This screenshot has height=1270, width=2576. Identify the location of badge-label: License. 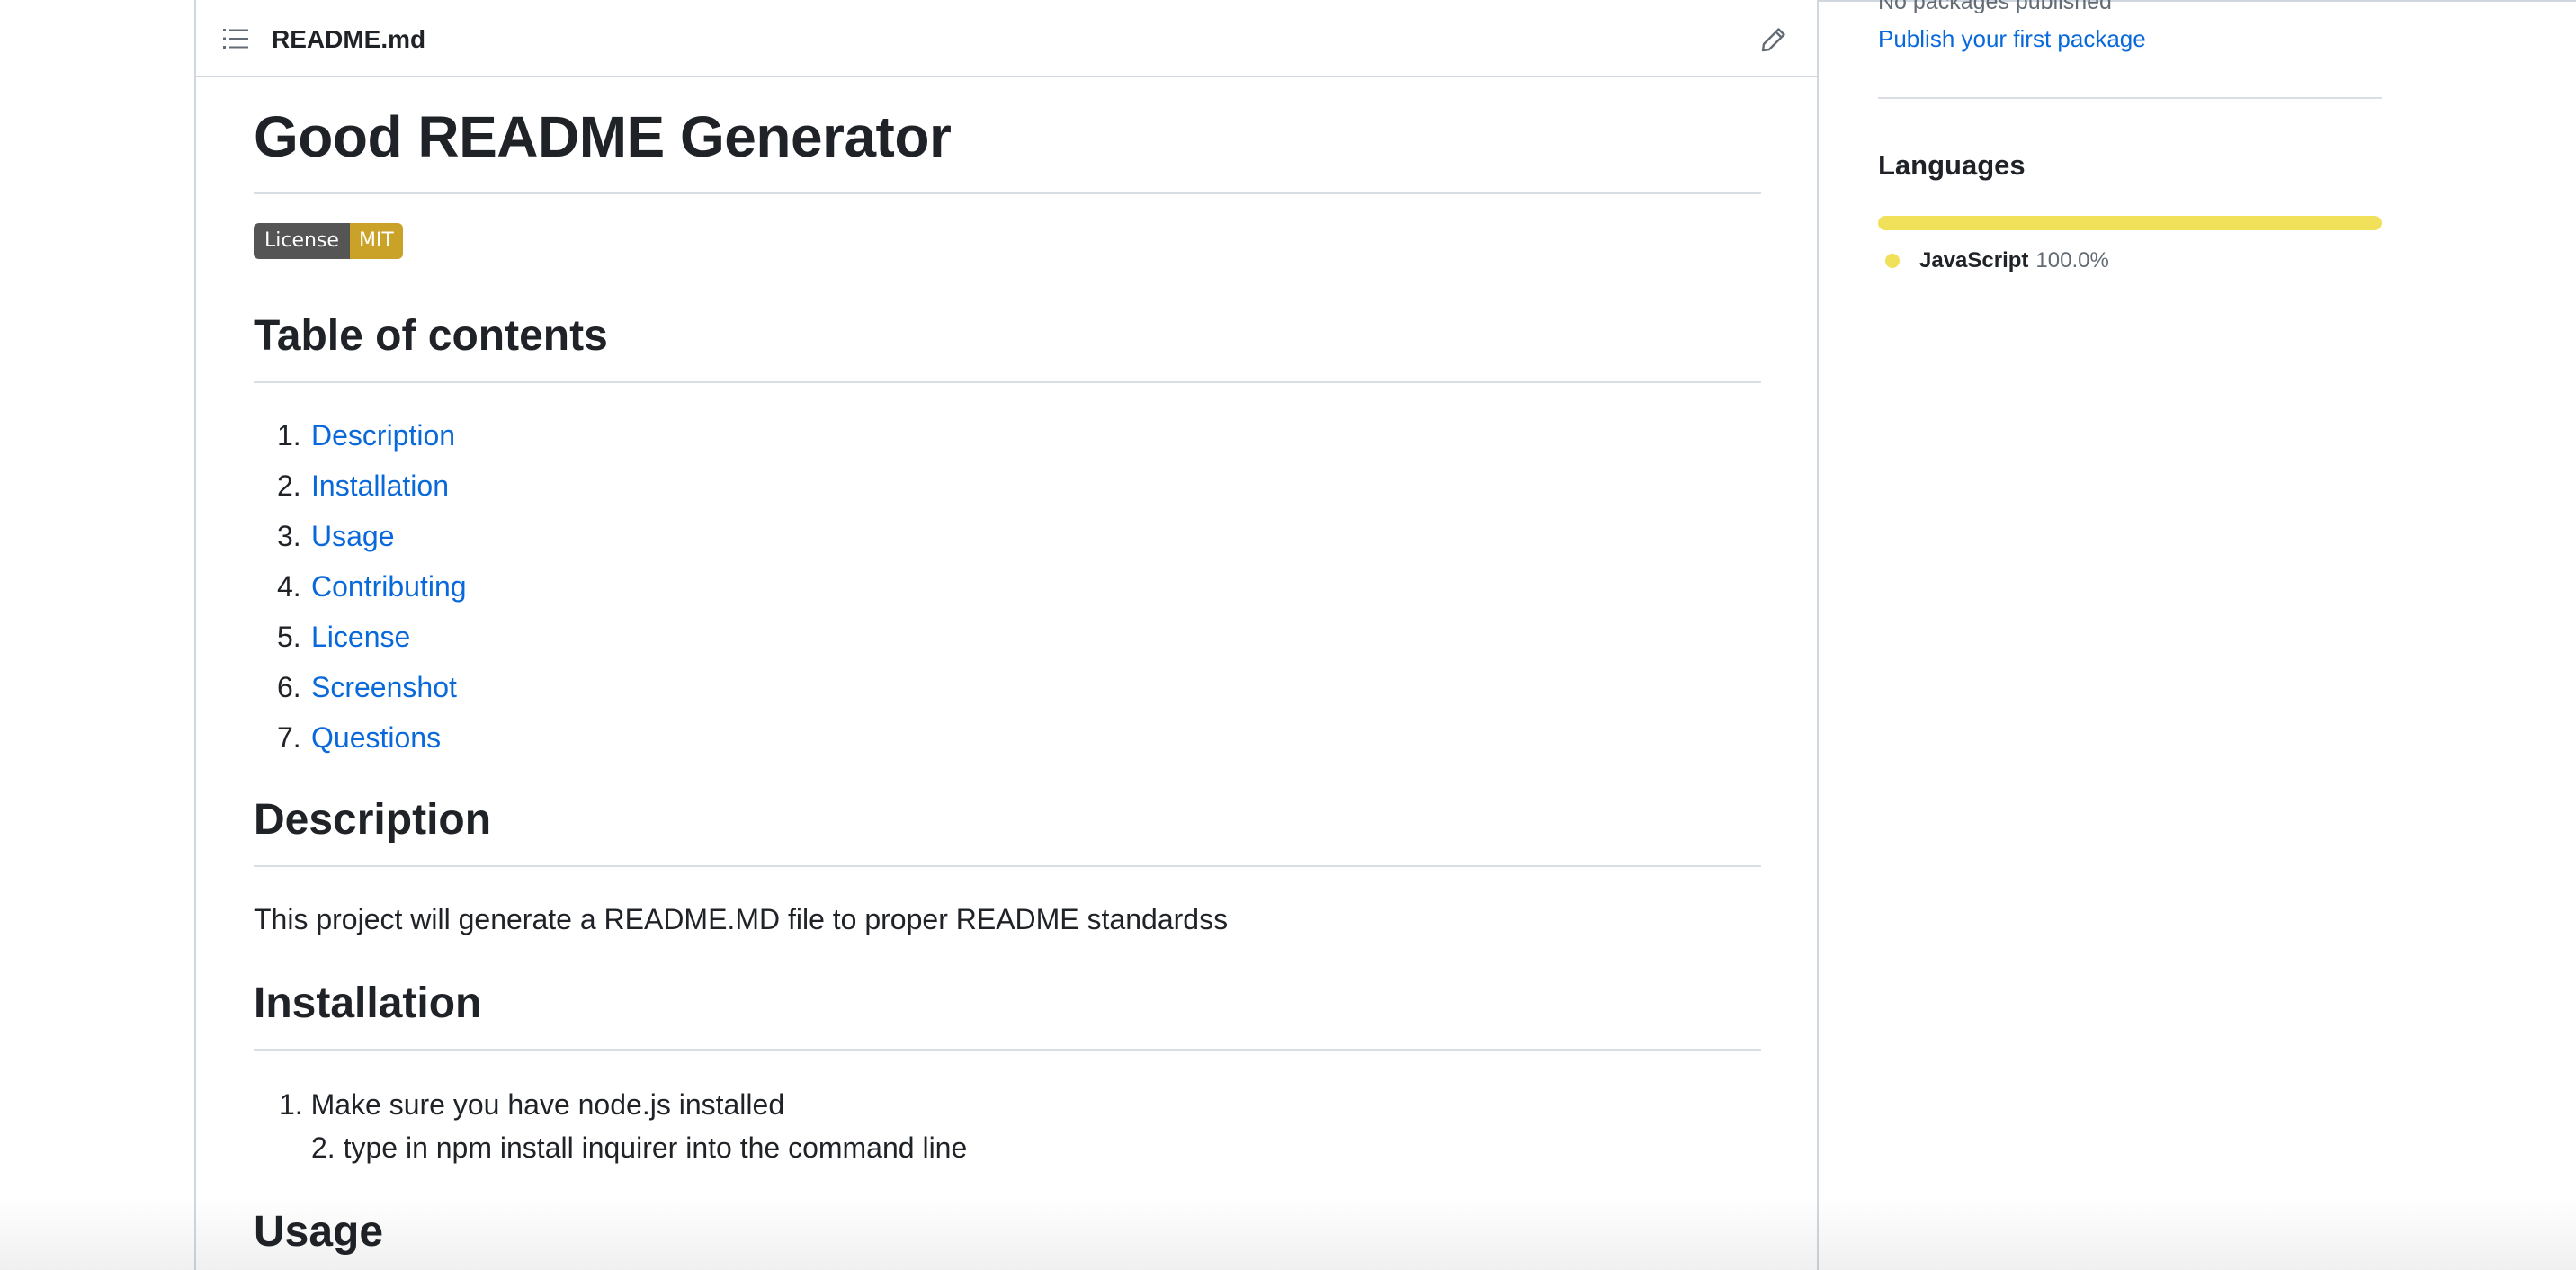
(302, 241).